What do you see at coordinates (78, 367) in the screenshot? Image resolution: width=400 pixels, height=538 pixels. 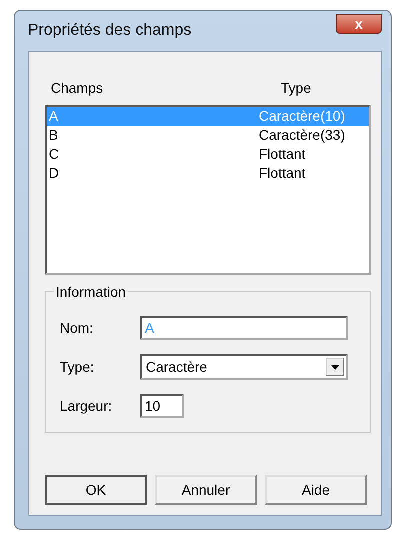 I see `field-label: Type:` at bounding box center [78, 367].